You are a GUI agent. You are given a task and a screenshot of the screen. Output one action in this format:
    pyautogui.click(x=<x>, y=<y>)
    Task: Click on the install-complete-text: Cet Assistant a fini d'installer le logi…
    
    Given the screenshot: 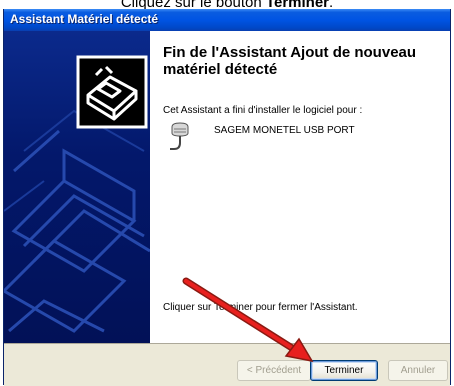 What is the action you would take?
    pyautogui.click(x=263, y=110)
    